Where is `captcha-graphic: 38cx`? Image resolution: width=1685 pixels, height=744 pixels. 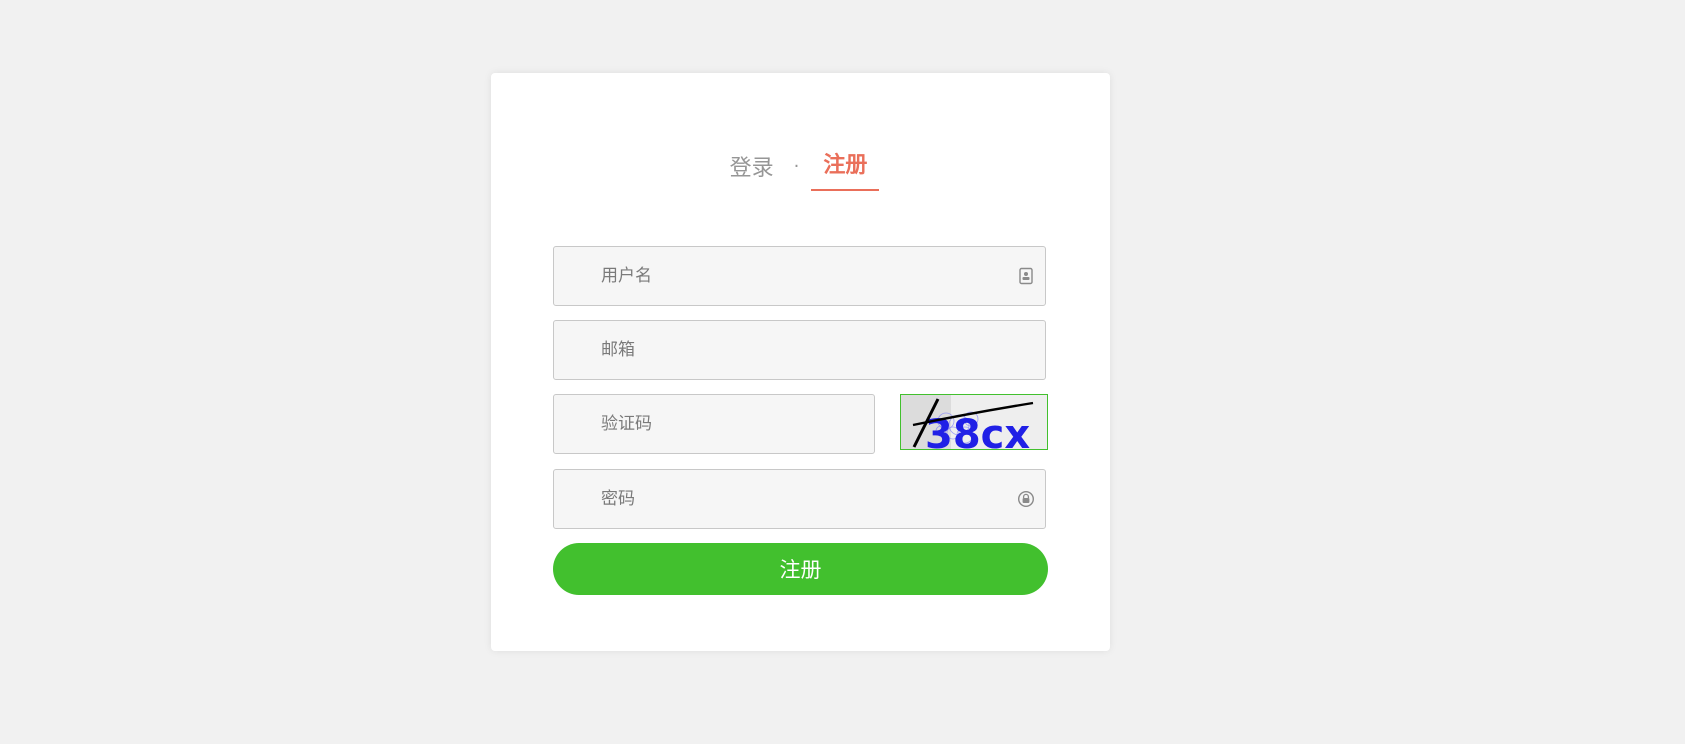
captcha-graphic: 38cx is located at coordinates (974, 426).